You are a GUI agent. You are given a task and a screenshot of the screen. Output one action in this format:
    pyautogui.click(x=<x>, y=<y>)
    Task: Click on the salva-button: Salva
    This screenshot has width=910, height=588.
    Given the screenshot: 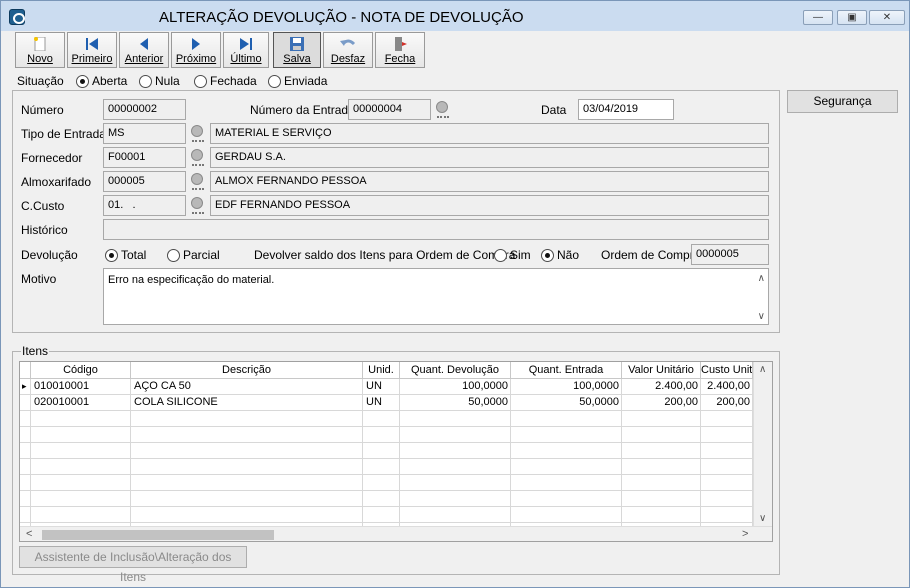 What is the action you would take?
    pyautogui.click(x=297, y=50)
    